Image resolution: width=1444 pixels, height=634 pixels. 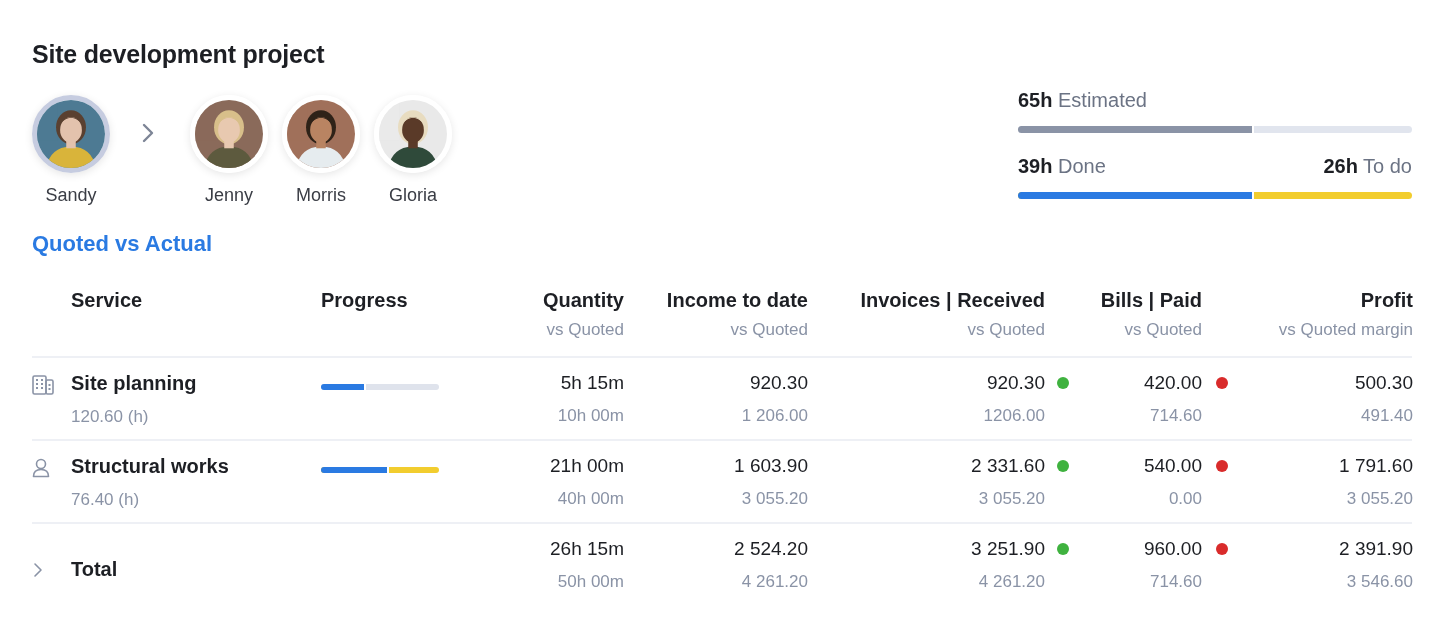 What do you see at coordinates (110, 417) in the screenshot?
I see `service-rate: 120.60 (h)` at bounding box center [110, 417].